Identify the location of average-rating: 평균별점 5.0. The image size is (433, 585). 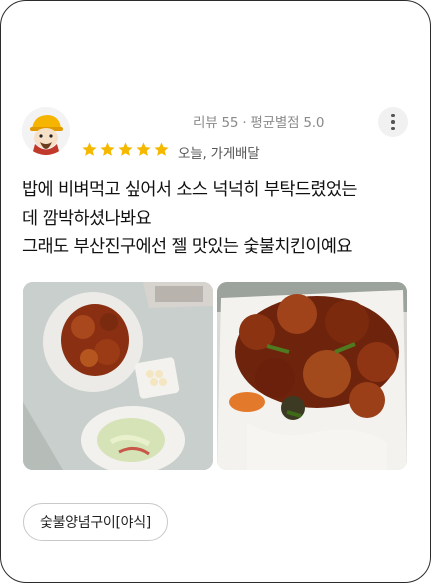
(287, 123).